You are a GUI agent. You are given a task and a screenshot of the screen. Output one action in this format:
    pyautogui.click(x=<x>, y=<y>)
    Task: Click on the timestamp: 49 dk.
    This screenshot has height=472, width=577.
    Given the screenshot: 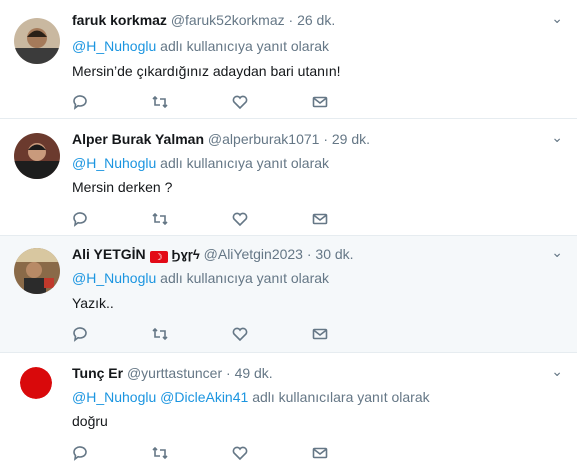 What is the action you would take?
    pyautogui.click(x=254, y=373)
    